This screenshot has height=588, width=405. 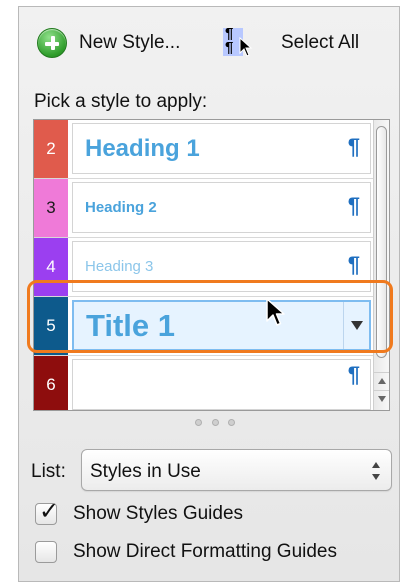 I want to click on scroll-down-arrow, so click(x=381, y=398).